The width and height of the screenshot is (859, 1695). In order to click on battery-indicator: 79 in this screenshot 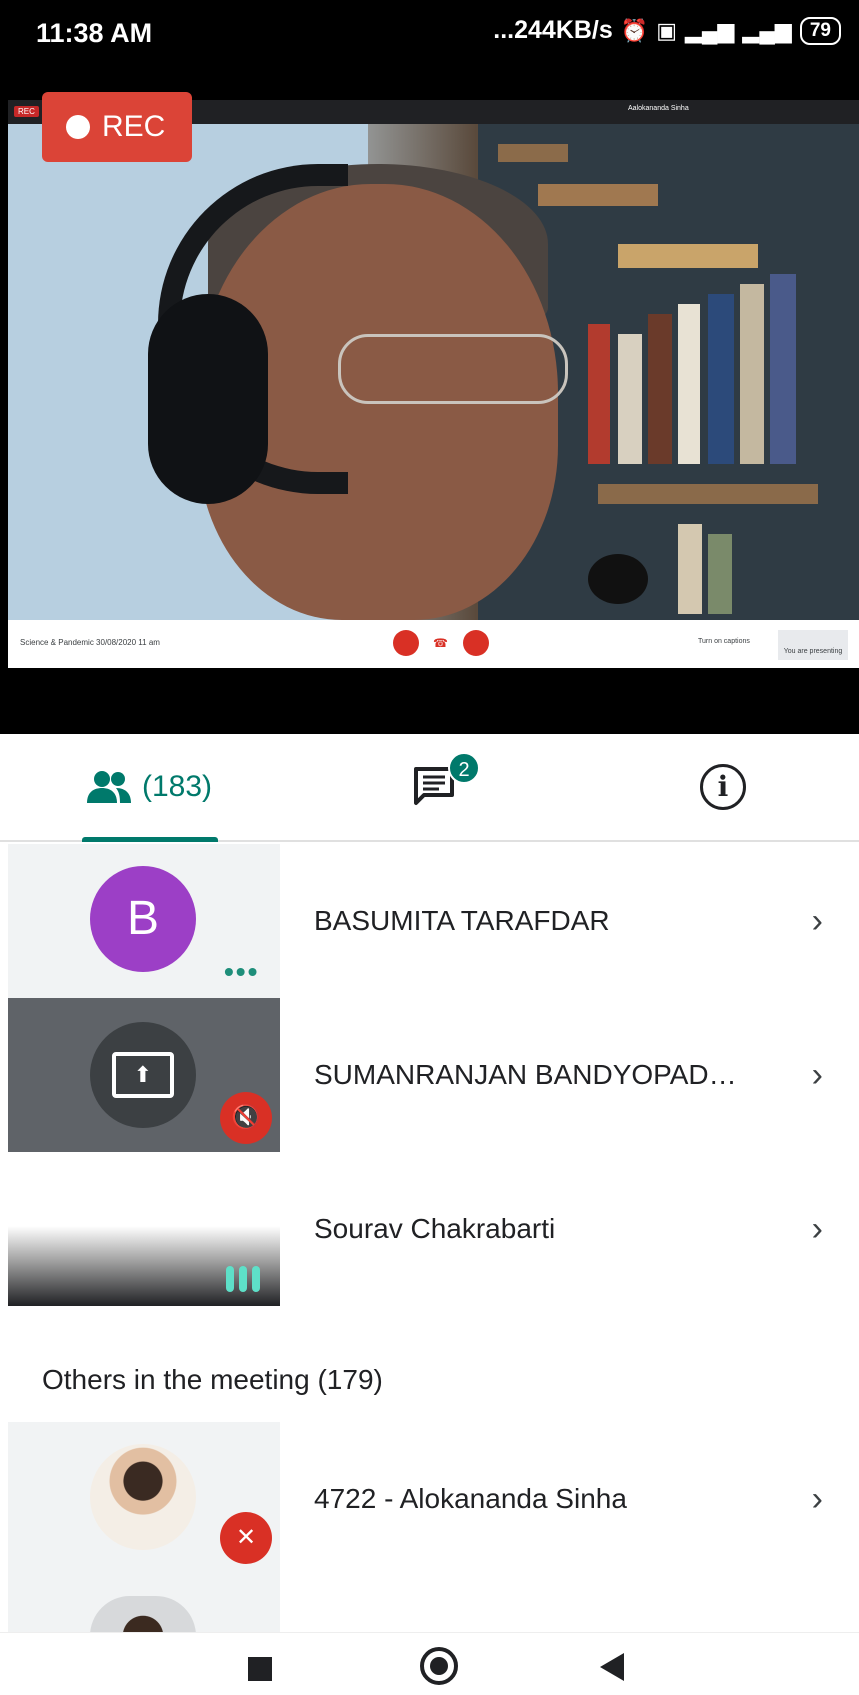, I will do `click(820, 30)`.